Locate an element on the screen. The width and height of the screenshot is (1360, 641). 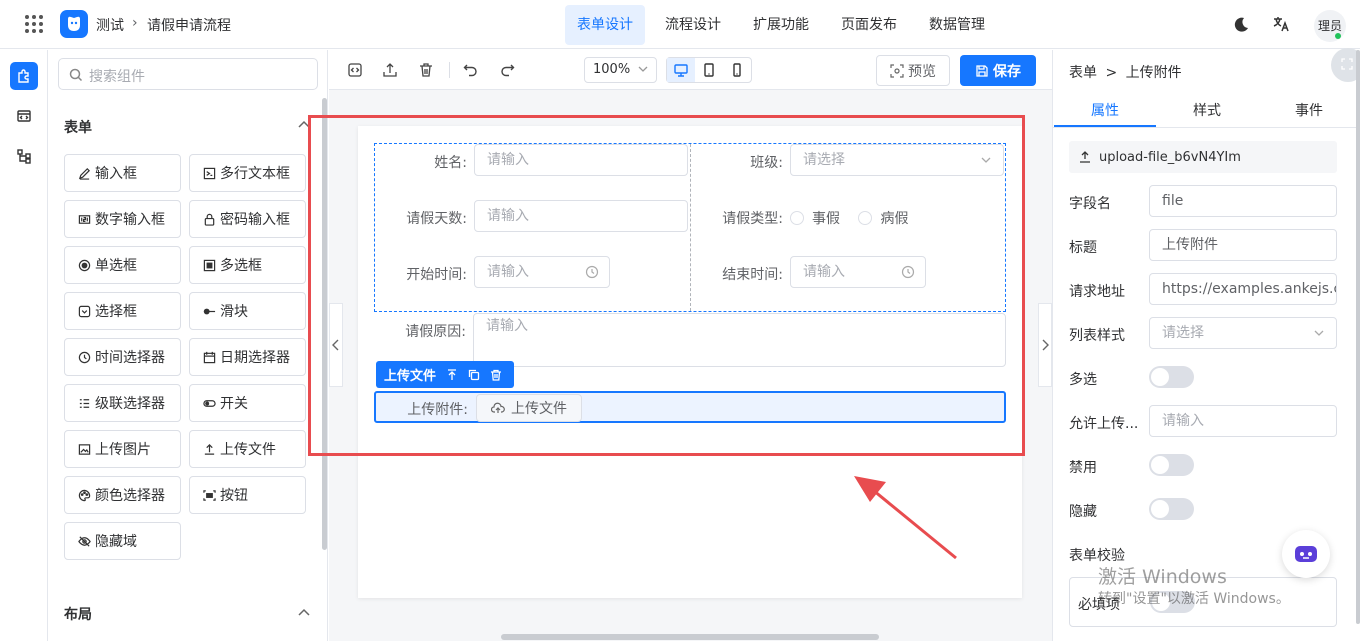
component-label: 滑块 is located at coordinates (234, 312).